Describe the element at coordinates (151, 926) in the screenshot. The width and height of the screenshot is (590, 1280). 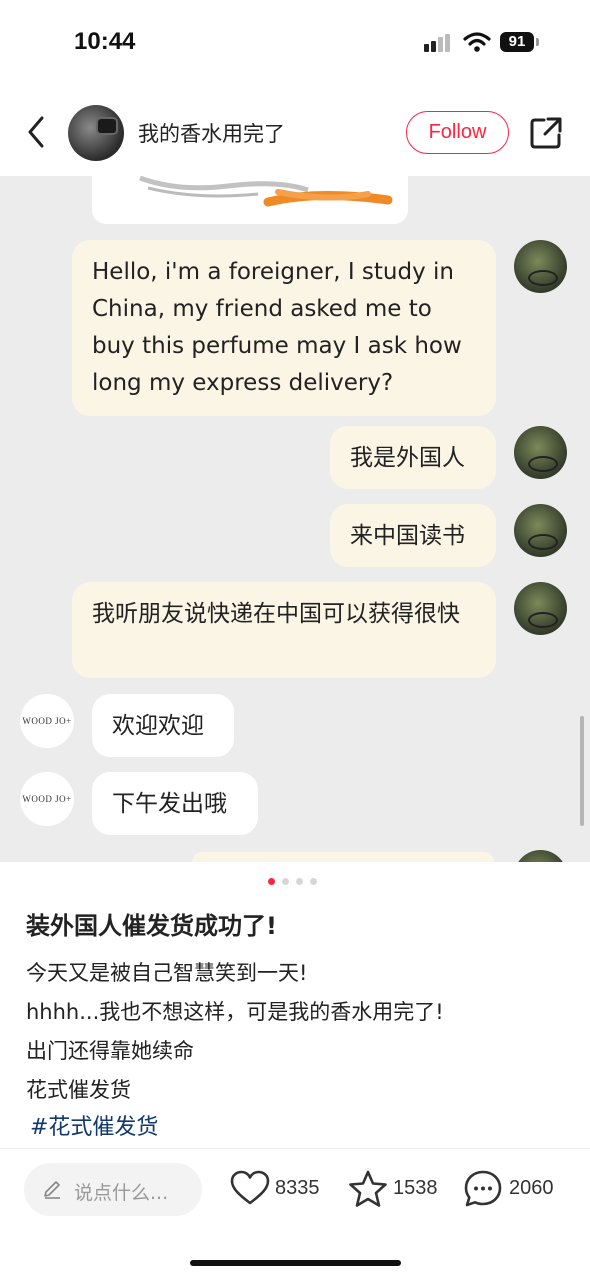
I see `post-title: 装外国人催发货成功了!` at that location.